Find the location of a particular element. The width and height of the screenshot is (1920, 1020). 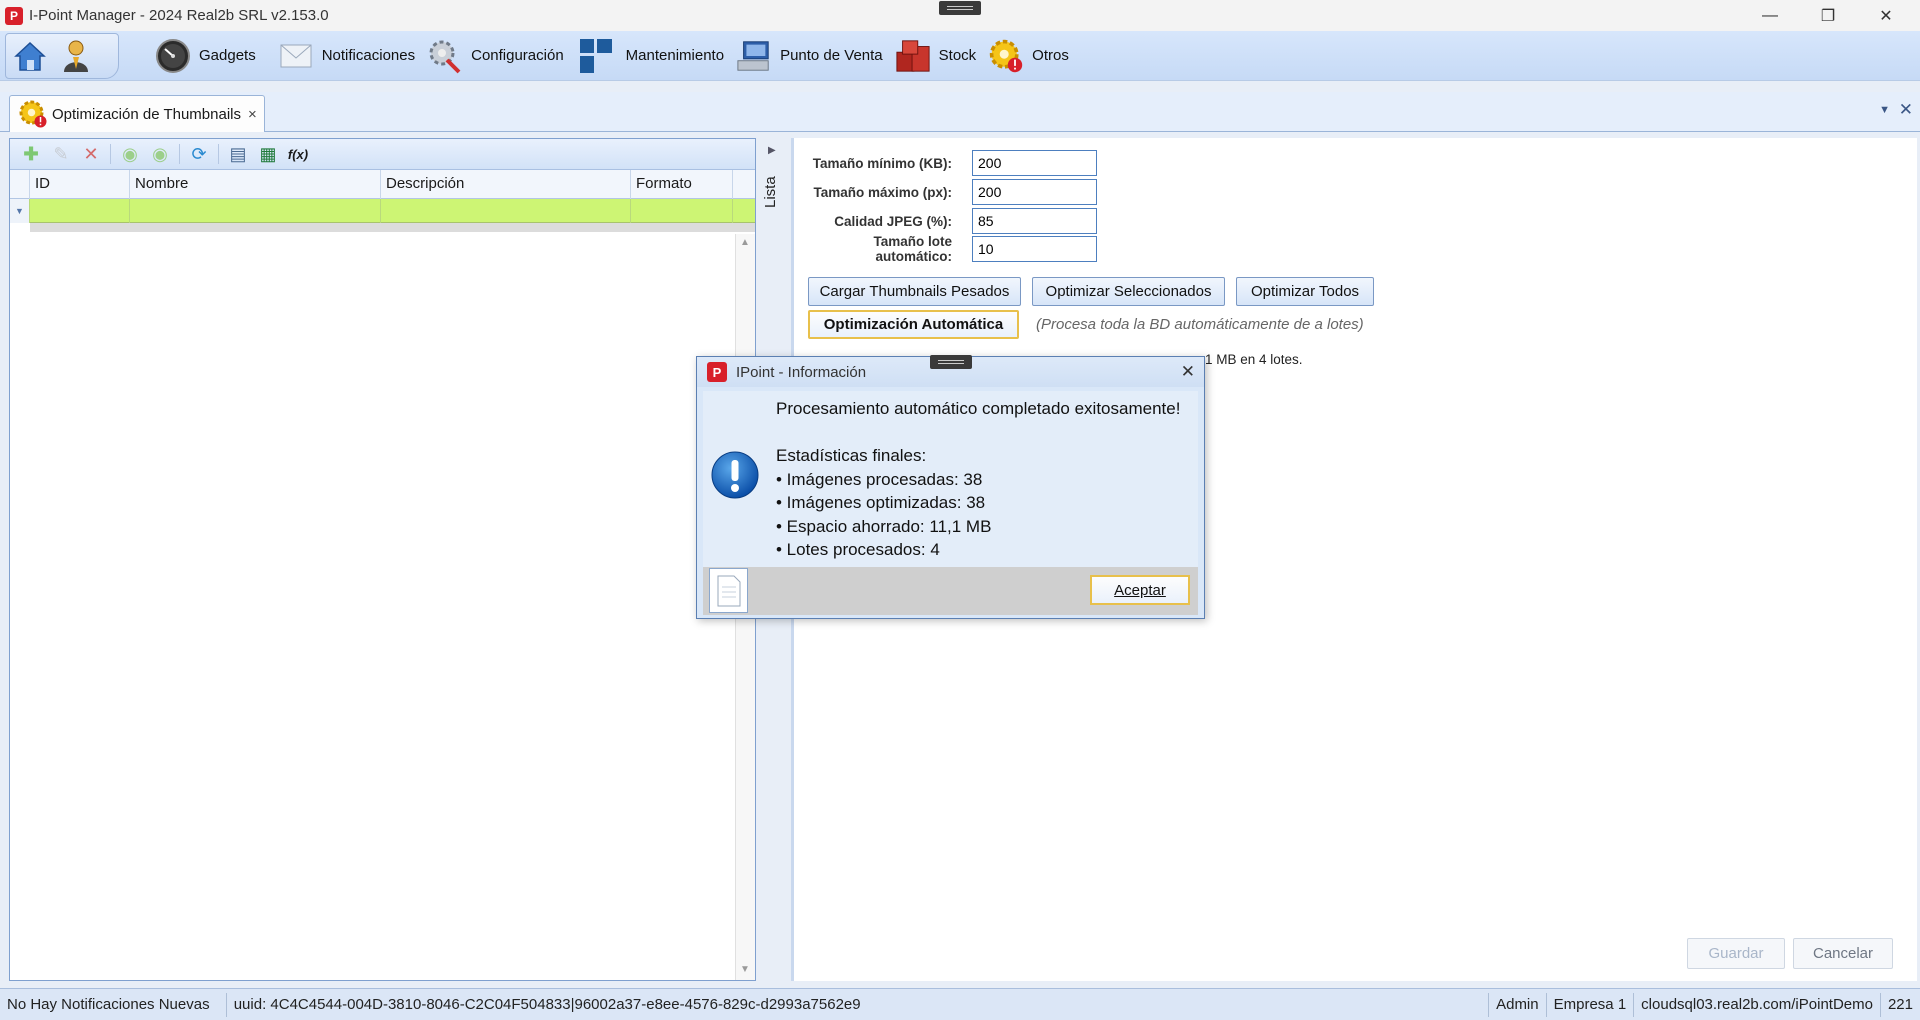

blocks-icon is located at coordinates (596, 56).